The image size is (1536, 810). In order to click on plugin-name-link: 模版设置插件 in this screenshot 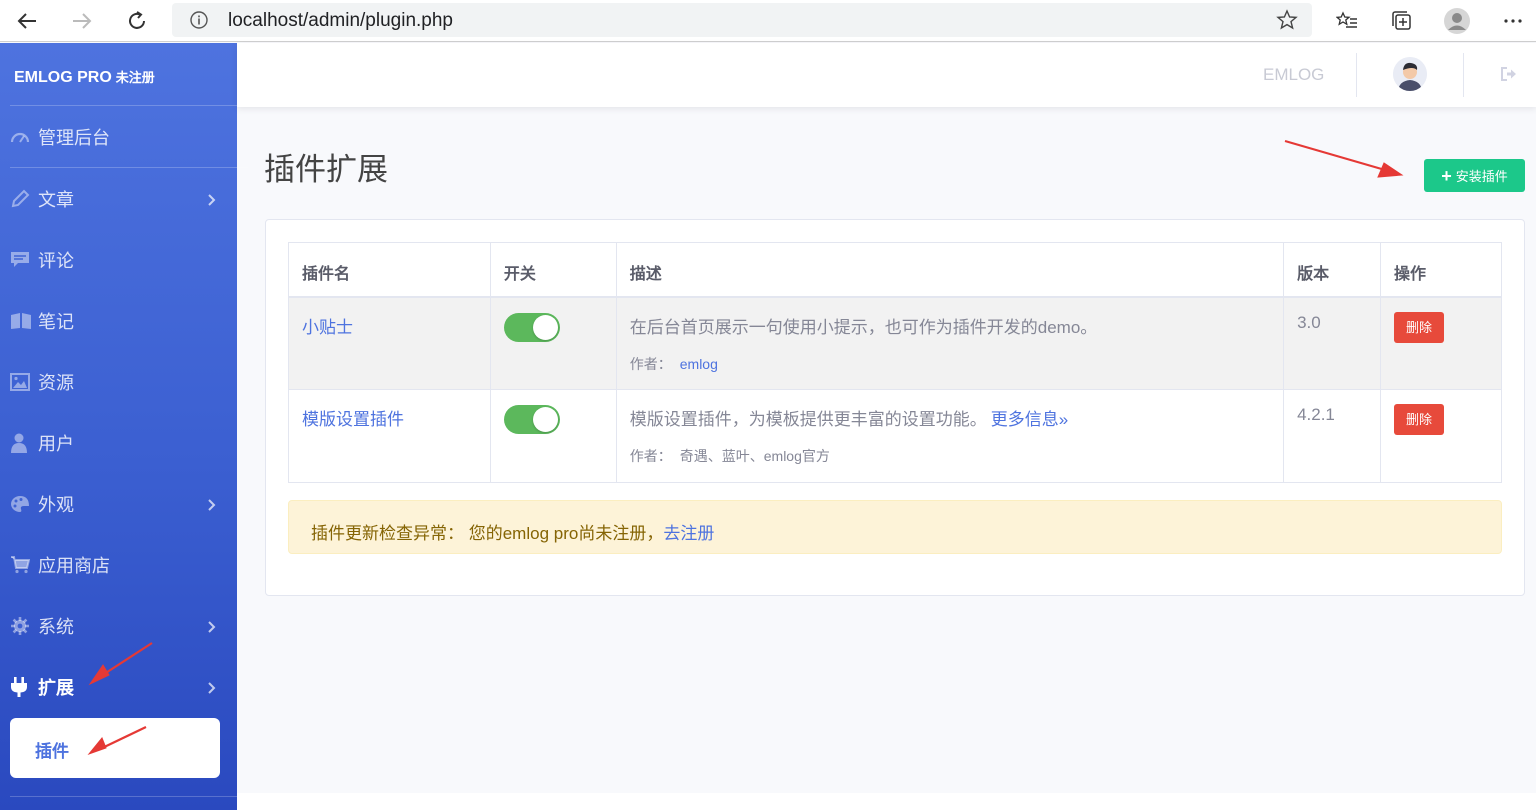, I will do `click(353, 419)`.